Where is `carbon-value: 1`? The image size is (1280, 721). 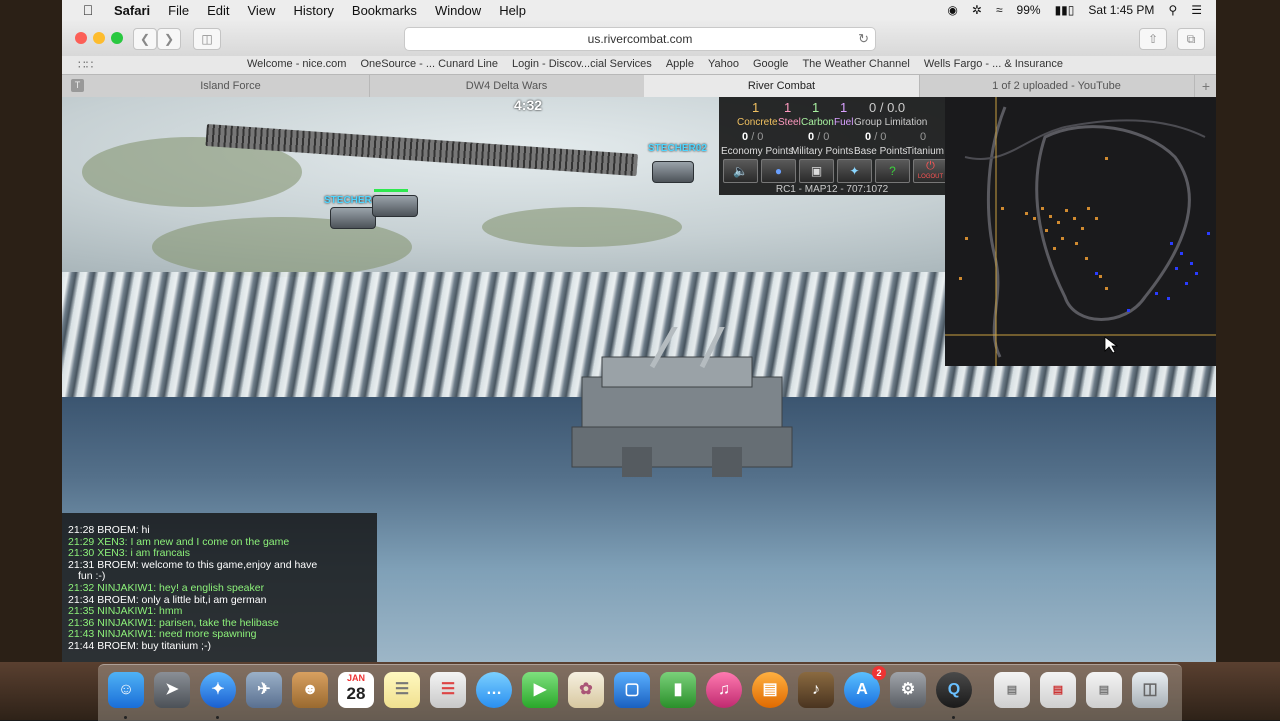 carbon-value: 1 is located at coordinates (816, 107).